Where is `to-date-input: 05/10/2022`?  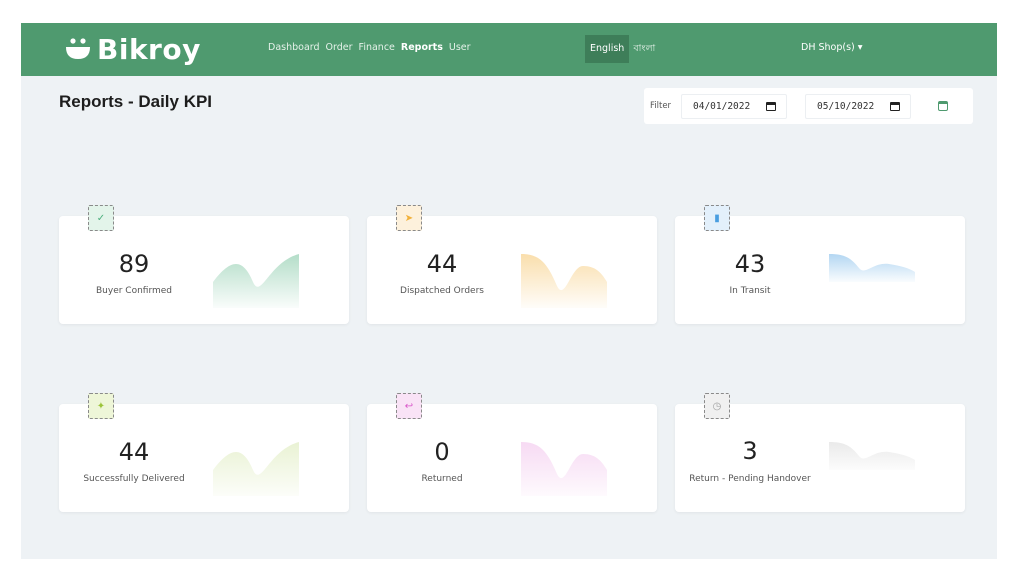
to-date-input: 05/10/2022 is located at coordinates (858, 106).